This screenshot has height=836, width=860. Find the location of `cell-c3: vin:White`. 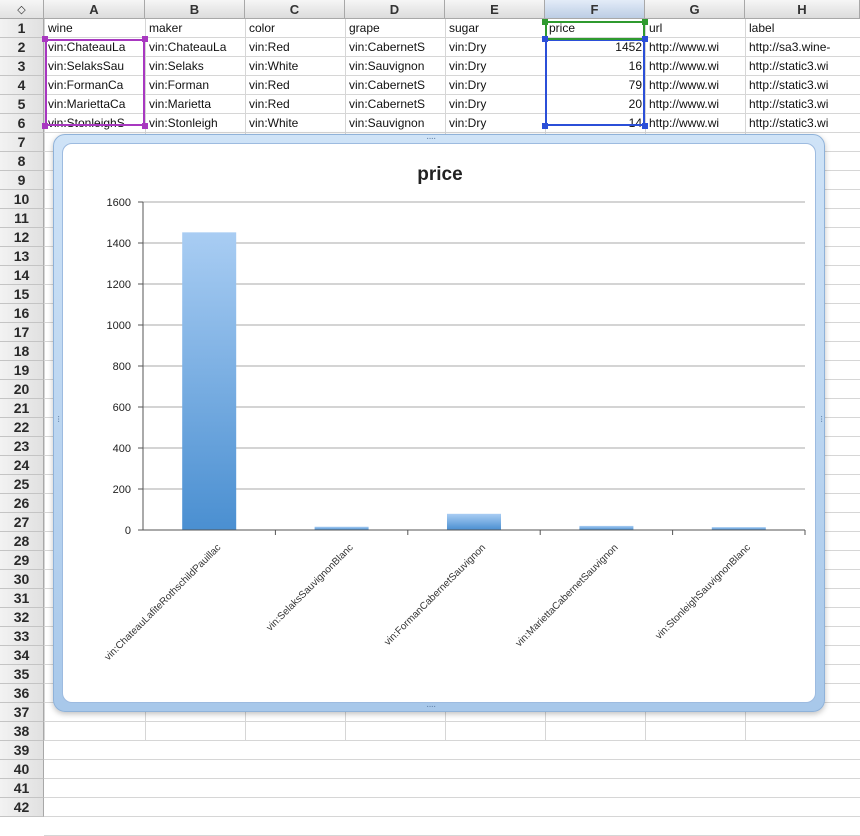

cell-c3: vin:White is located at coordinates (295, 66).